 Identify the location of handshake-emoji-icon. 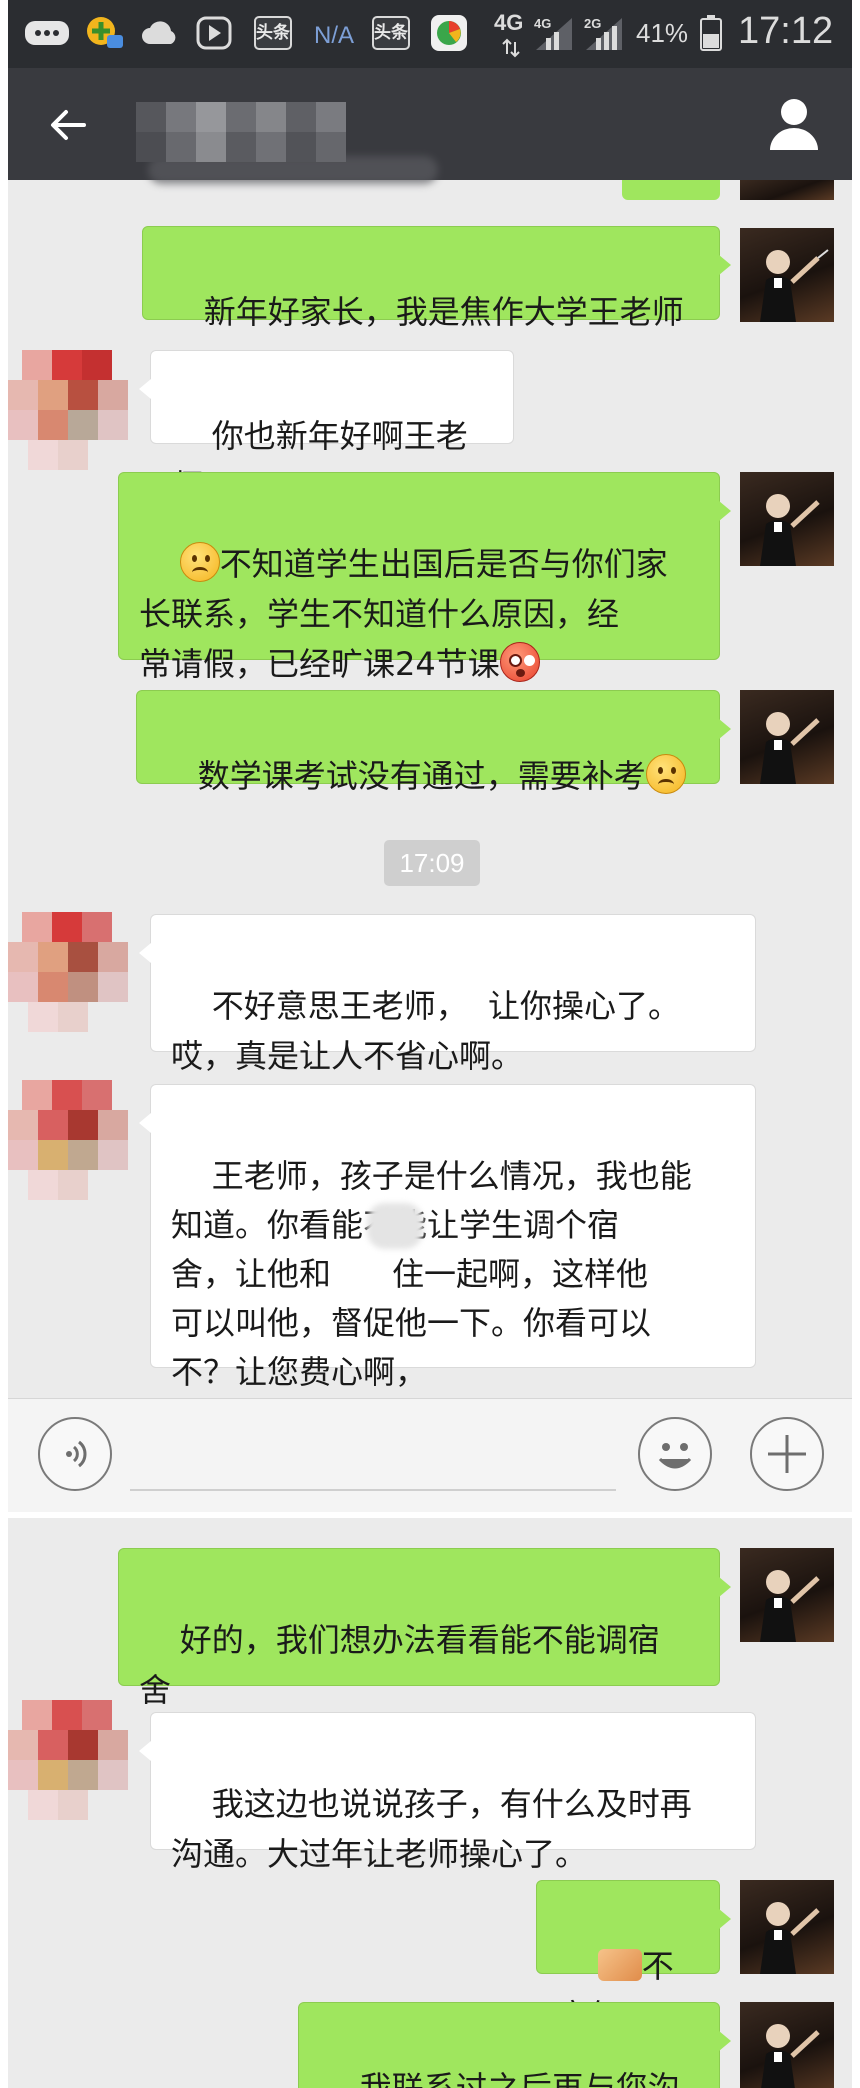
(619, 1965).